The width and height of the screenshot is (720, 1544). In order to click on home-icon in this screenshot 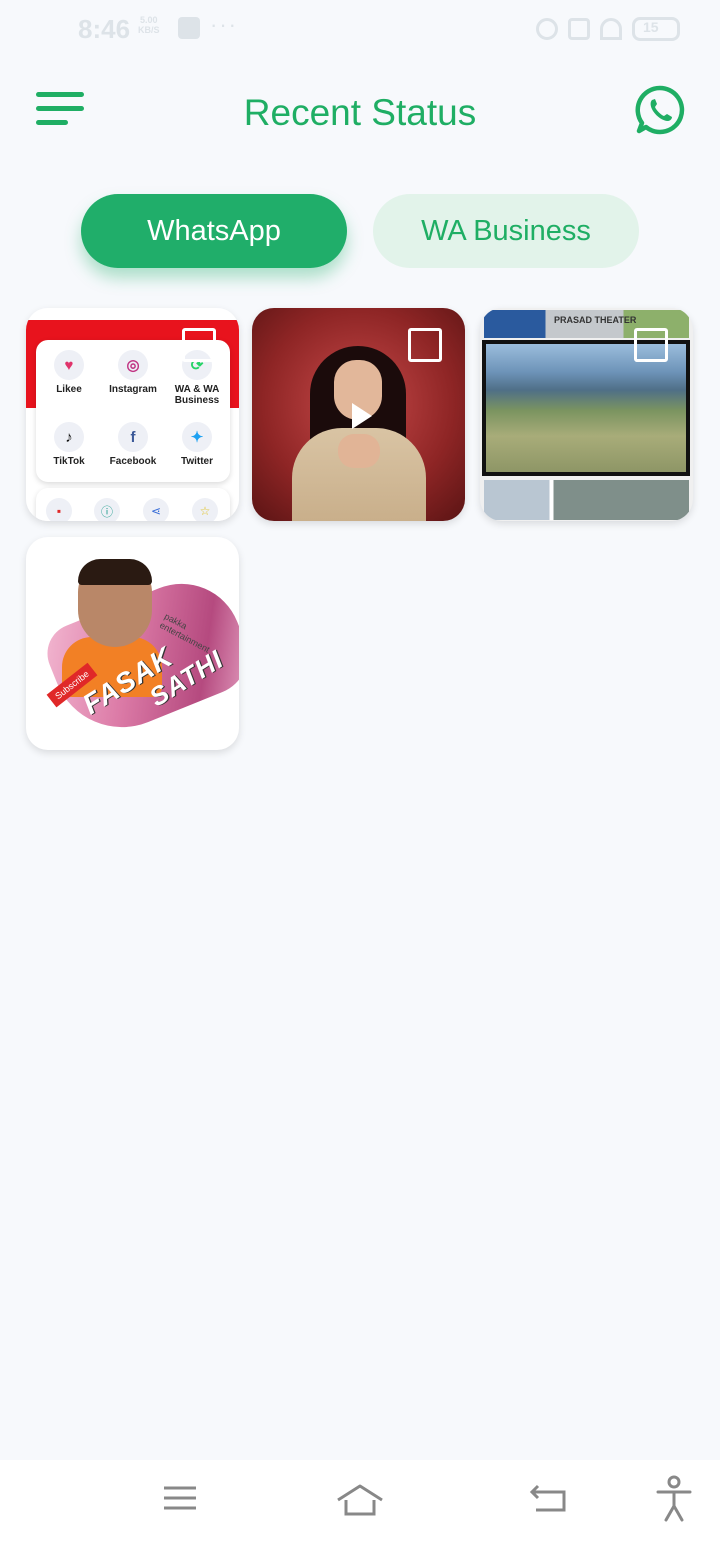, I will do `click(360, 1500)`.